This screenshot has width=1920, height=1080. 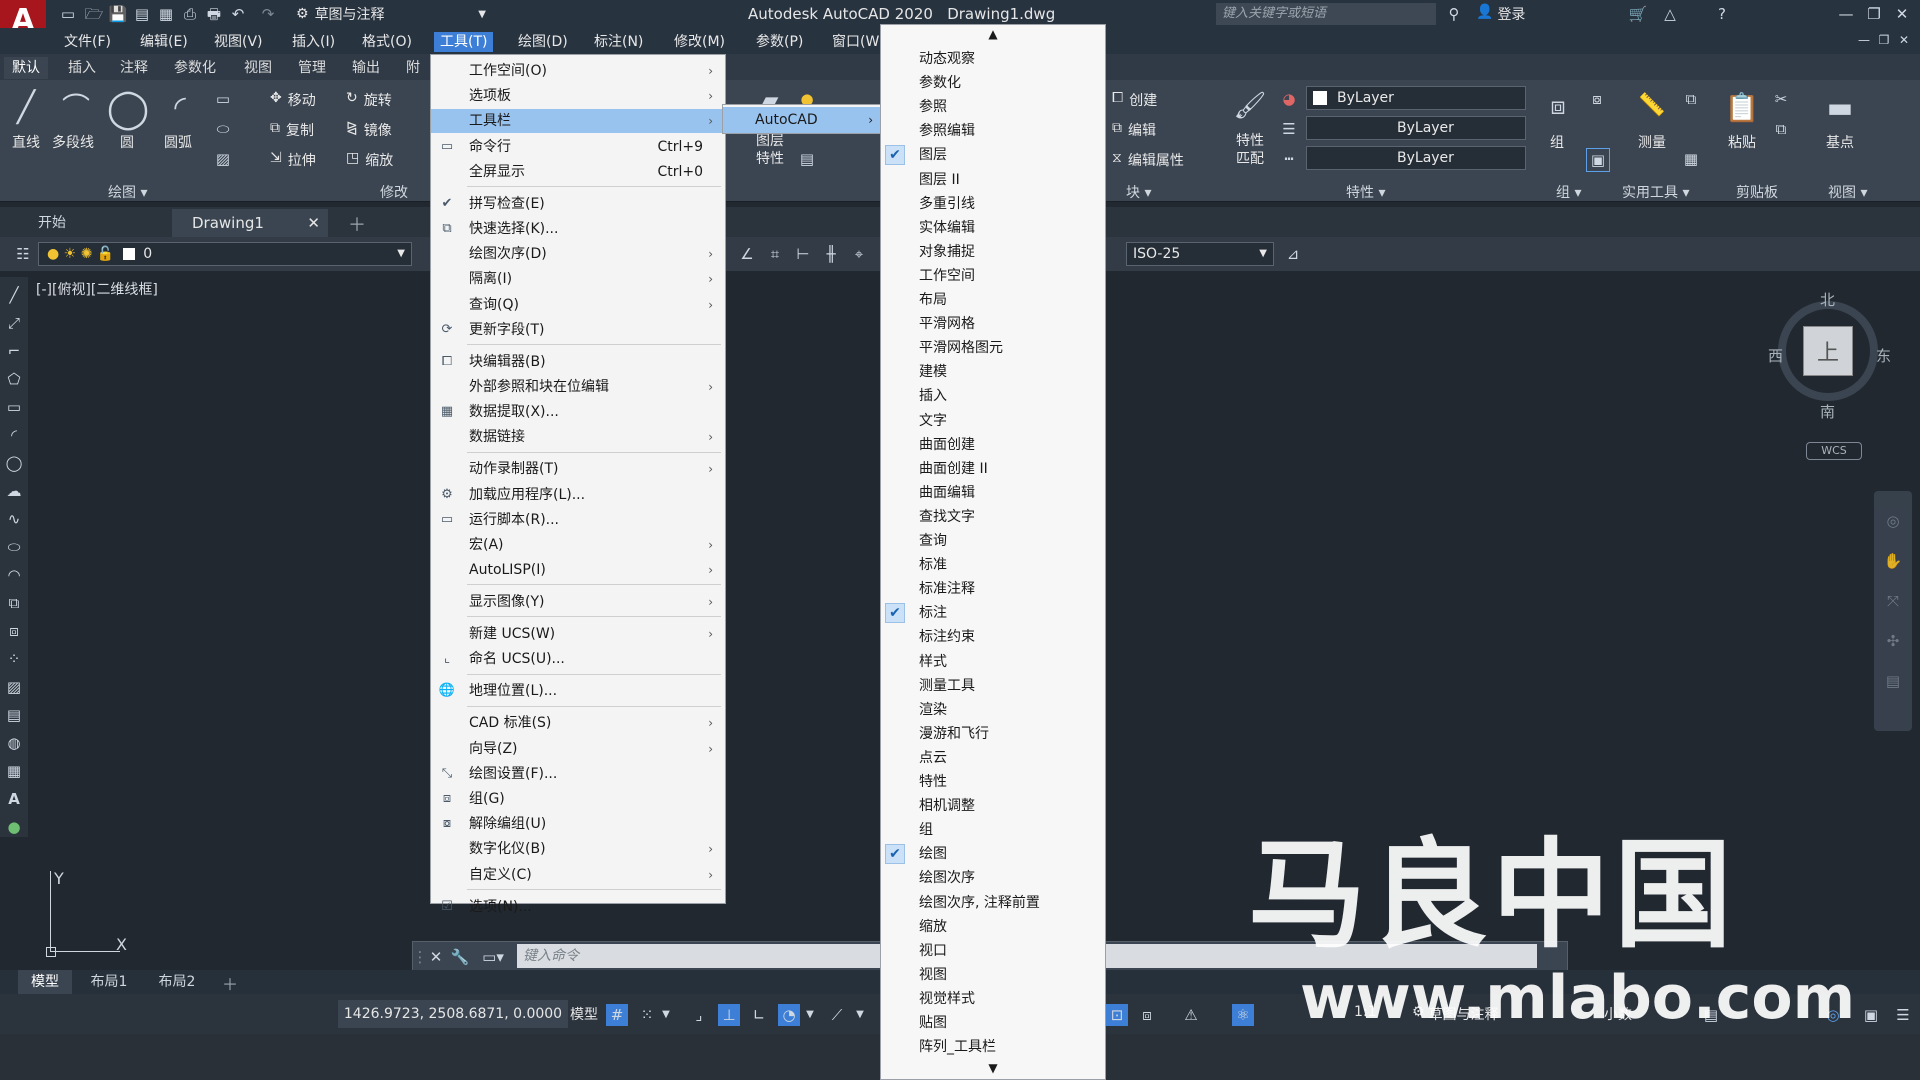 What do you see at coordinates (1742, 108) in the screenshot?
I see `paste-icon: 📋` at bounding box center [1742, 108].